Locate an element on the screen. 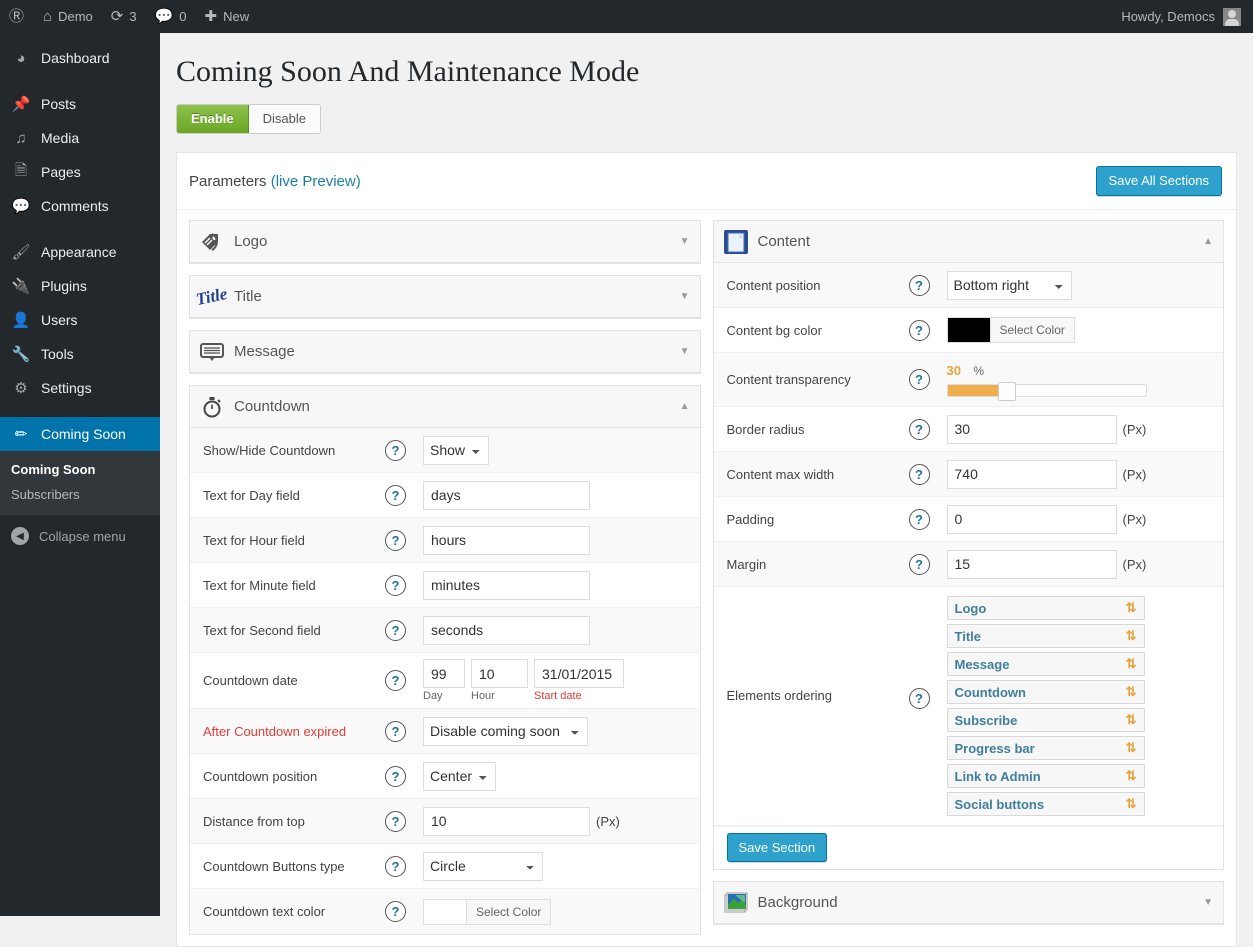 This screenshot has width=1253, height=947. countdown-text-colorpicker: Select Color is located at coordinates (487, 911).